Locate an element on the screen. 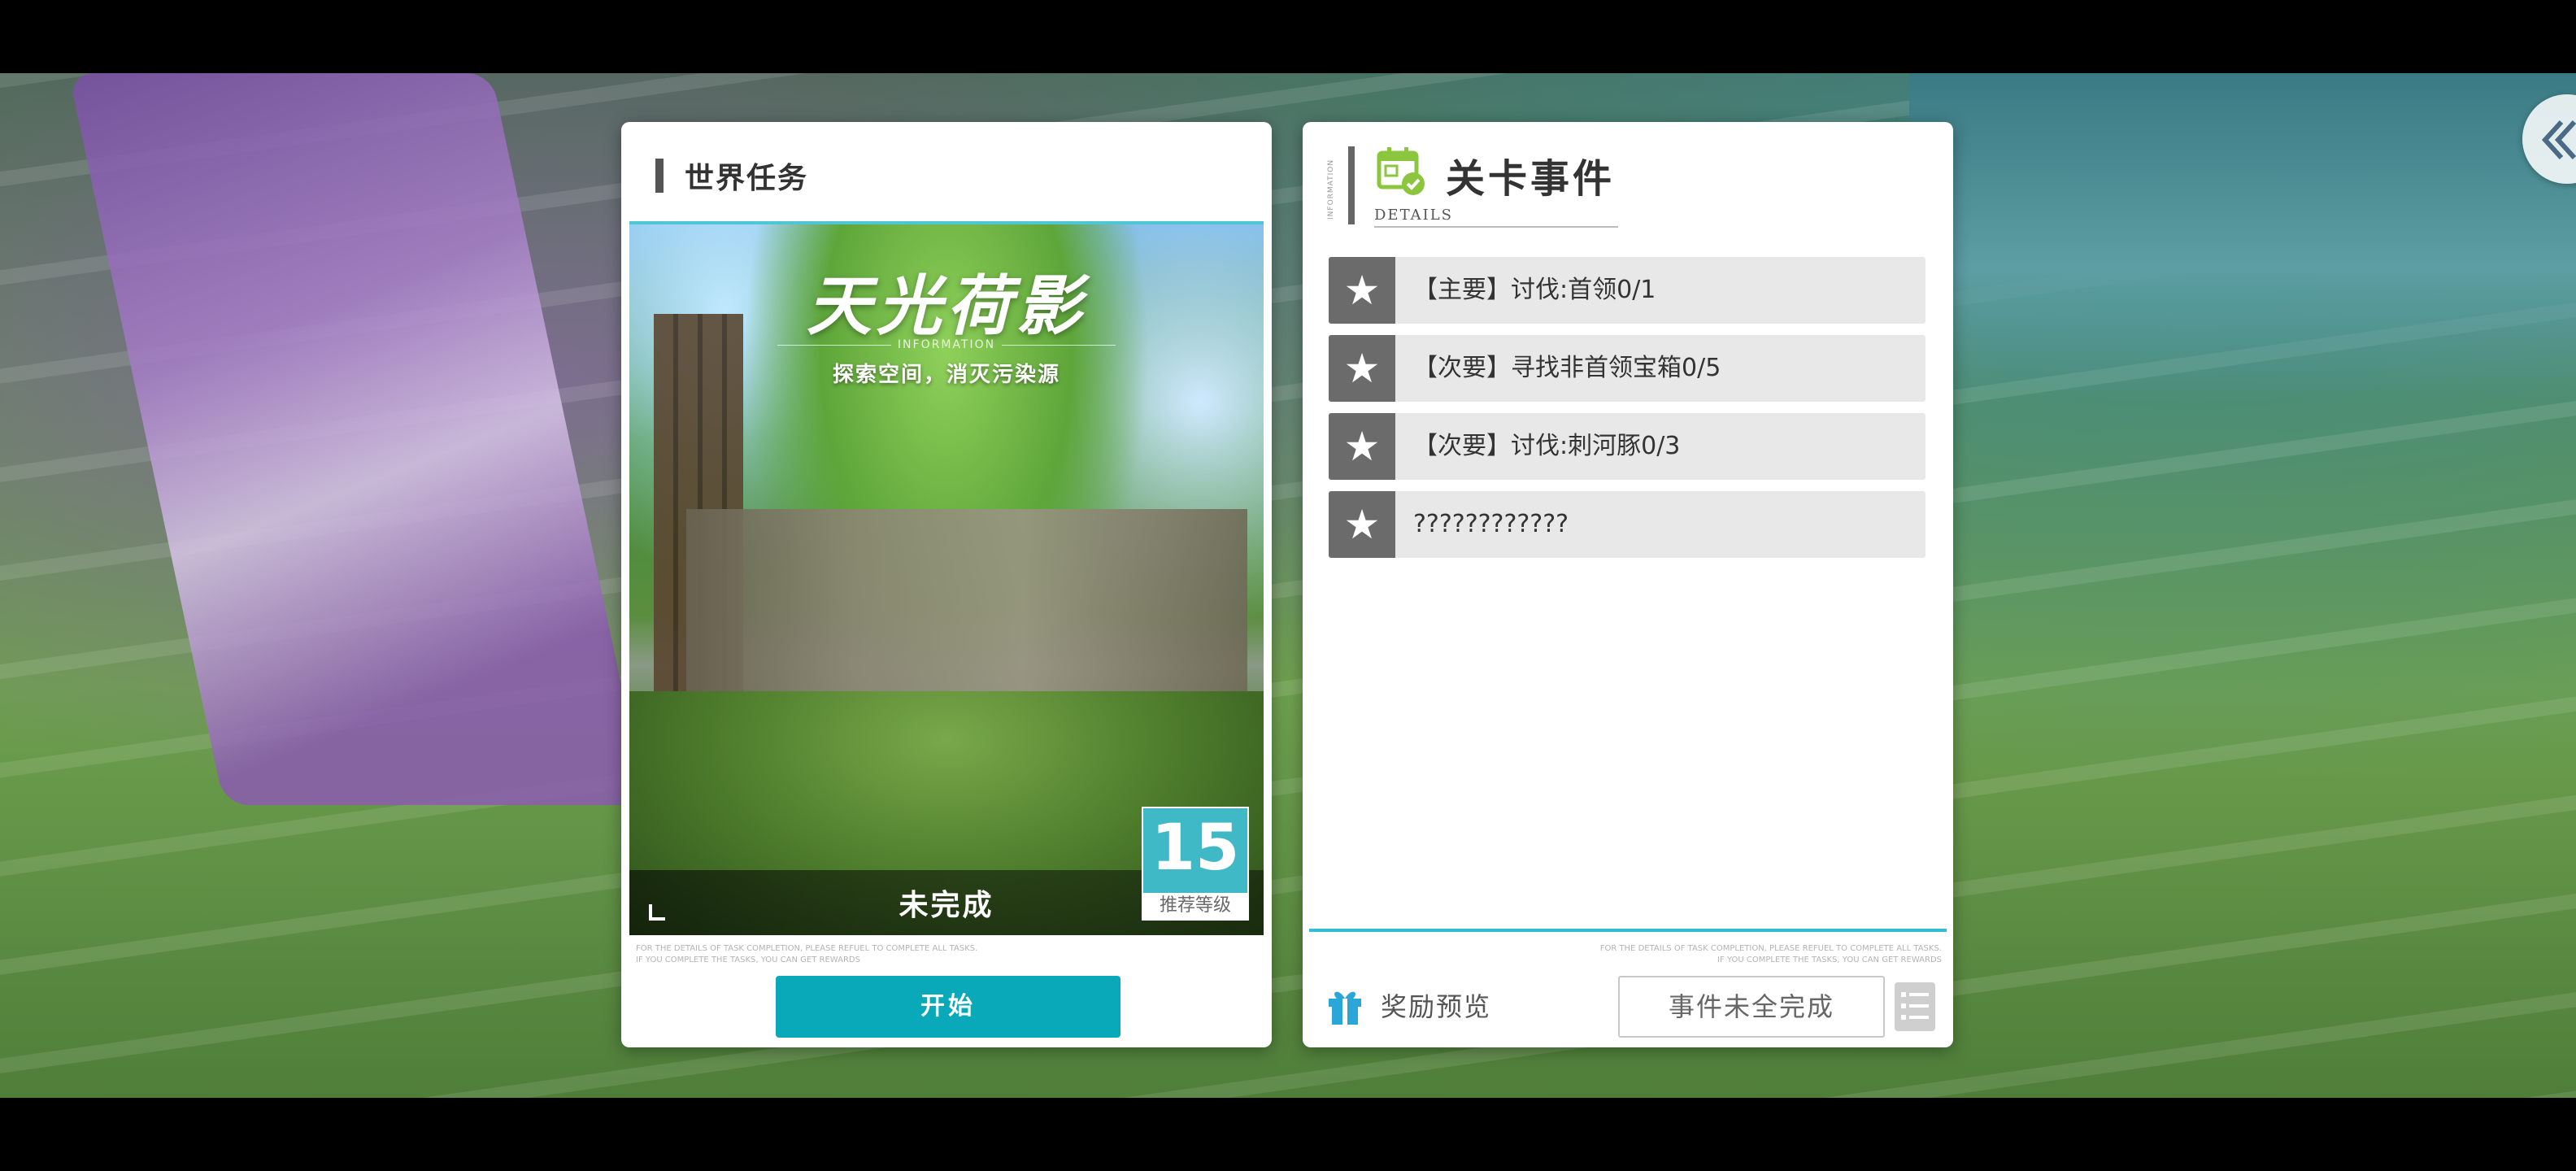 This screenshot has height=1171, width=2576. reward-preview-button: 奖励预览 is located at coordinates (1408, 1005).